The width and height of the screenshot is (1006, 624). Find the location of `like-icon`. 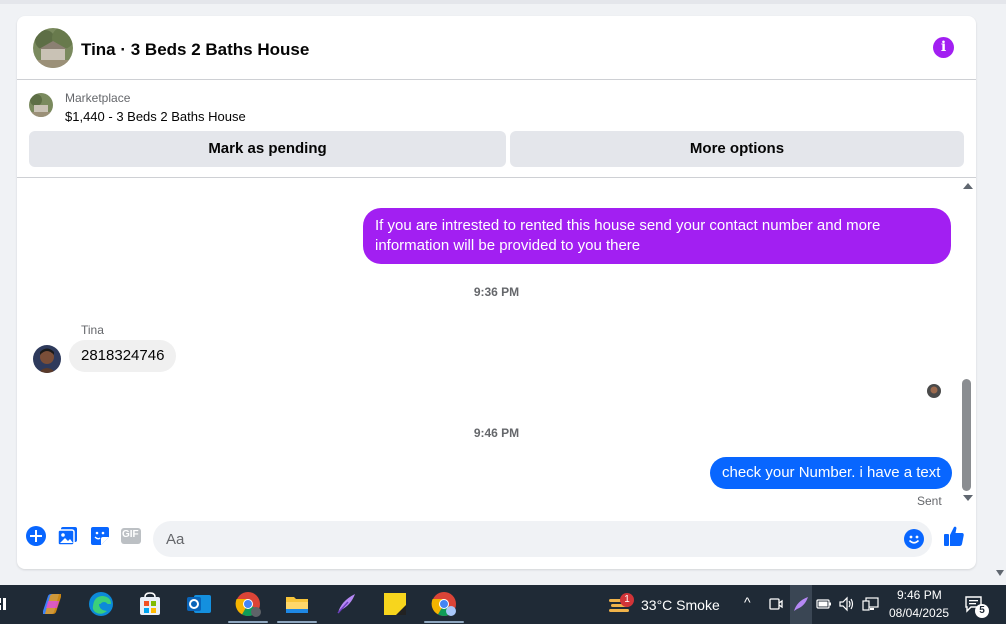

like-icon is located at coordinates (954, 536).